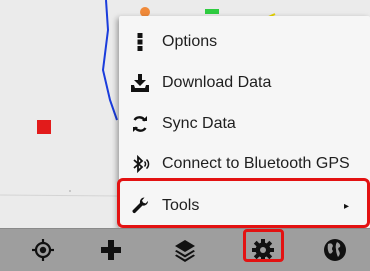 The width and height of the screenshot is (370, 271). What do you see at coordinates (190, 41) in the screenshot?
I see `menu-item-label: Options` at bounding box center [190, 41].